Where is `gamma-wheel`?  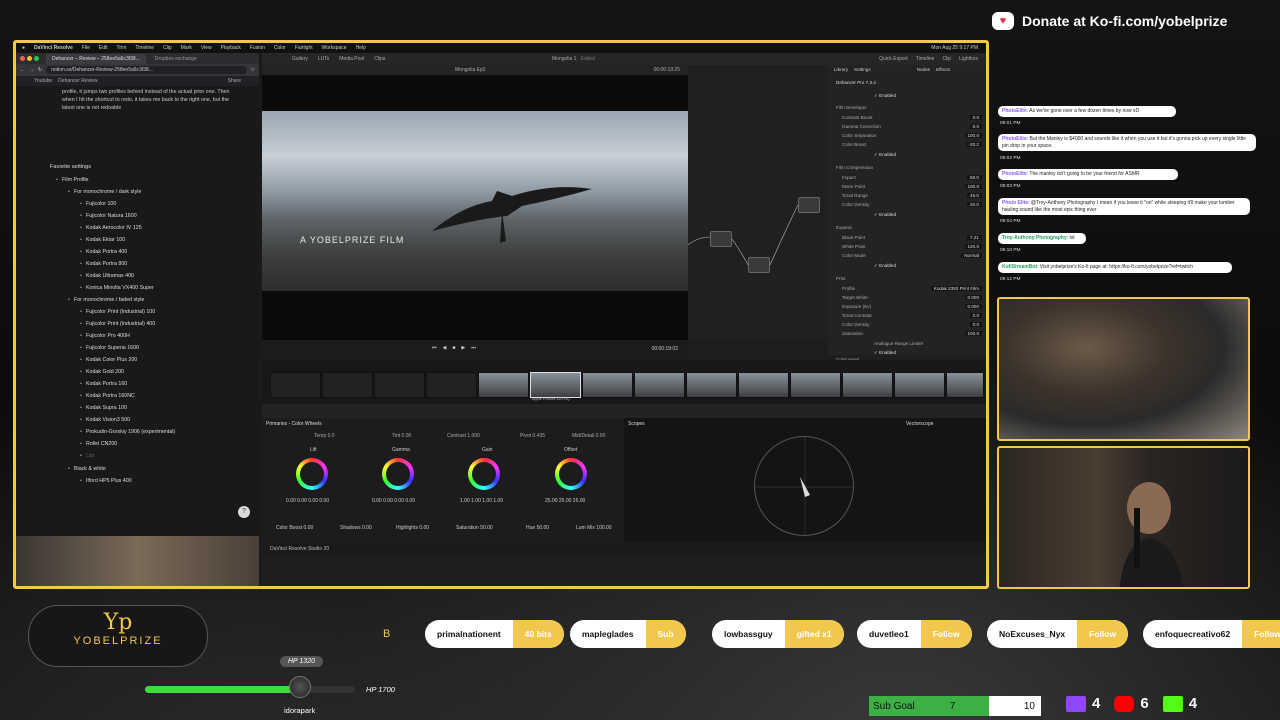
gamma-wheel is located at coordinates (398, 474).